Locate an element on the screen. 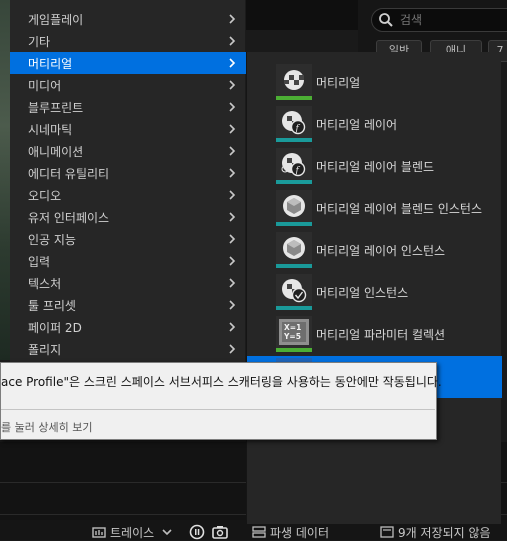 The image size is (507, 541). material-layer-blend-icon: ƒ is located at coordinates (294, 164).